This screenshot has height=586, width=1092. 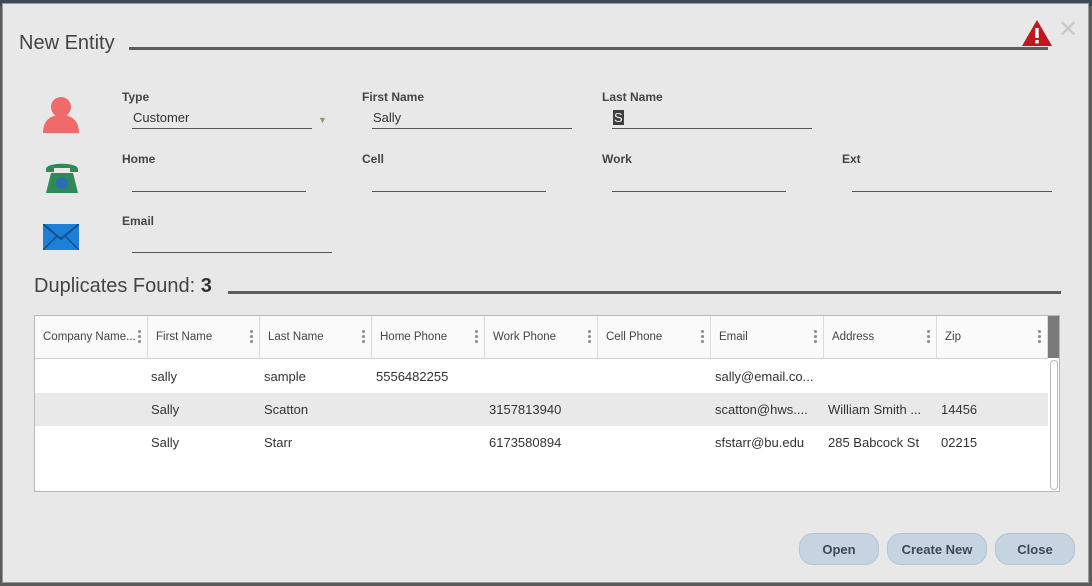 I want to click on first-name-input: Sally, so click(x=472, y=119).